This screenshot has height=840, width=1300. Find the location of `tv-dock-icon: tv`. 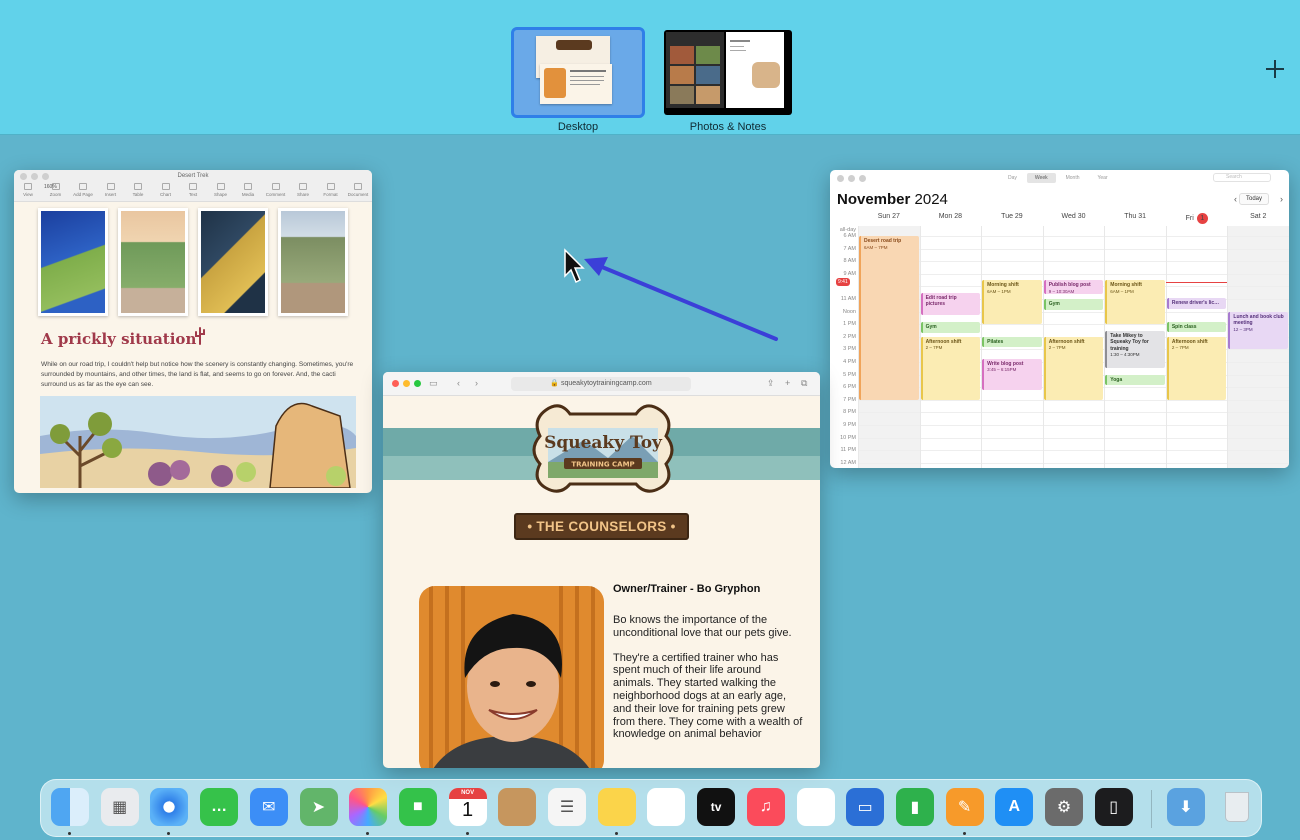

tv-dock-icon: tv is located at coordinates (716, 807).